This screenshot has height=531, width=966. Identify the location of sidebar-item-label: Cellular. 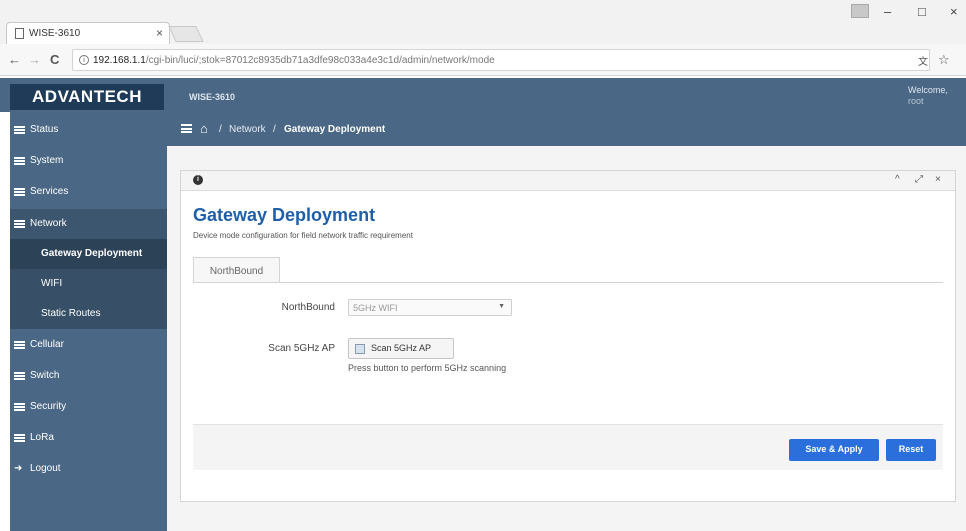
(47, 344).